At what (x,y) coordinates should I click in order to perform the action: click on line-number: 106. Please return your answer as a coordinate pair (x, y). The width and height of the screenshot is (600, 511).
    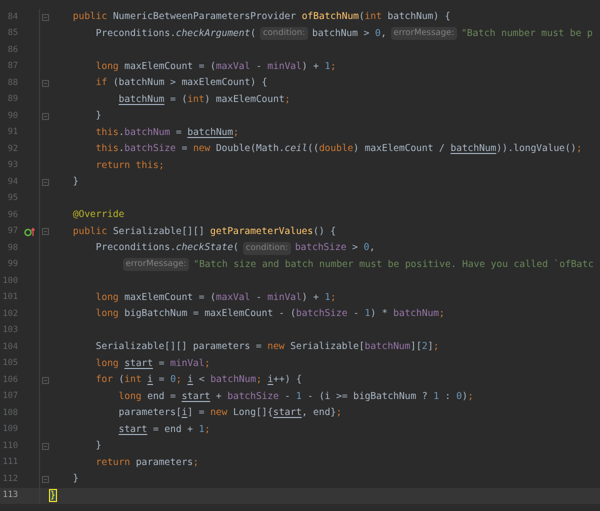
    Looking at the image, I should click on (10, 380).